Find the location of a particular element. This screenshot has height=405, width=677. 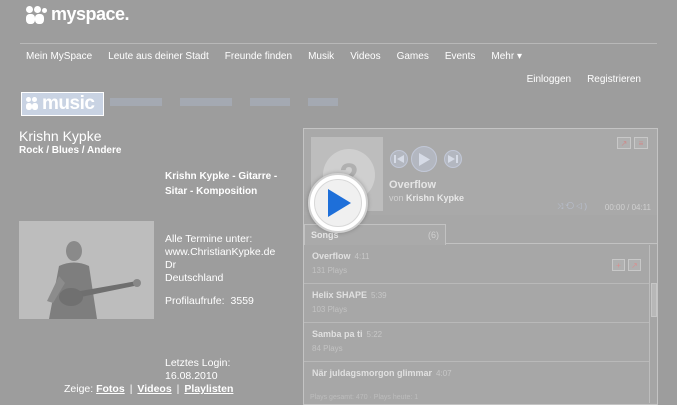

music-logo-text: music is located at coordinates (68, 103).